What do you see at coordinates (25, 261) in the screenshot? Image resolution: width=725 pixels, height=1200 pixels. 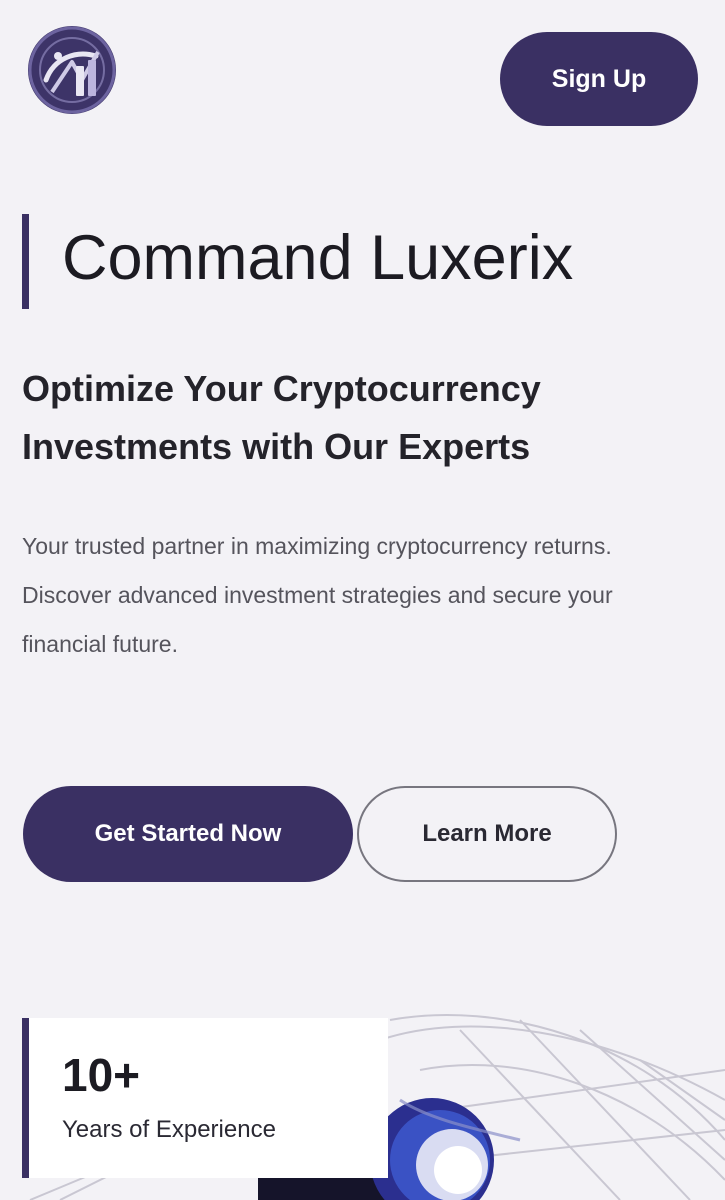 I see `title-accent-bar` at bounding box center [25, 261].